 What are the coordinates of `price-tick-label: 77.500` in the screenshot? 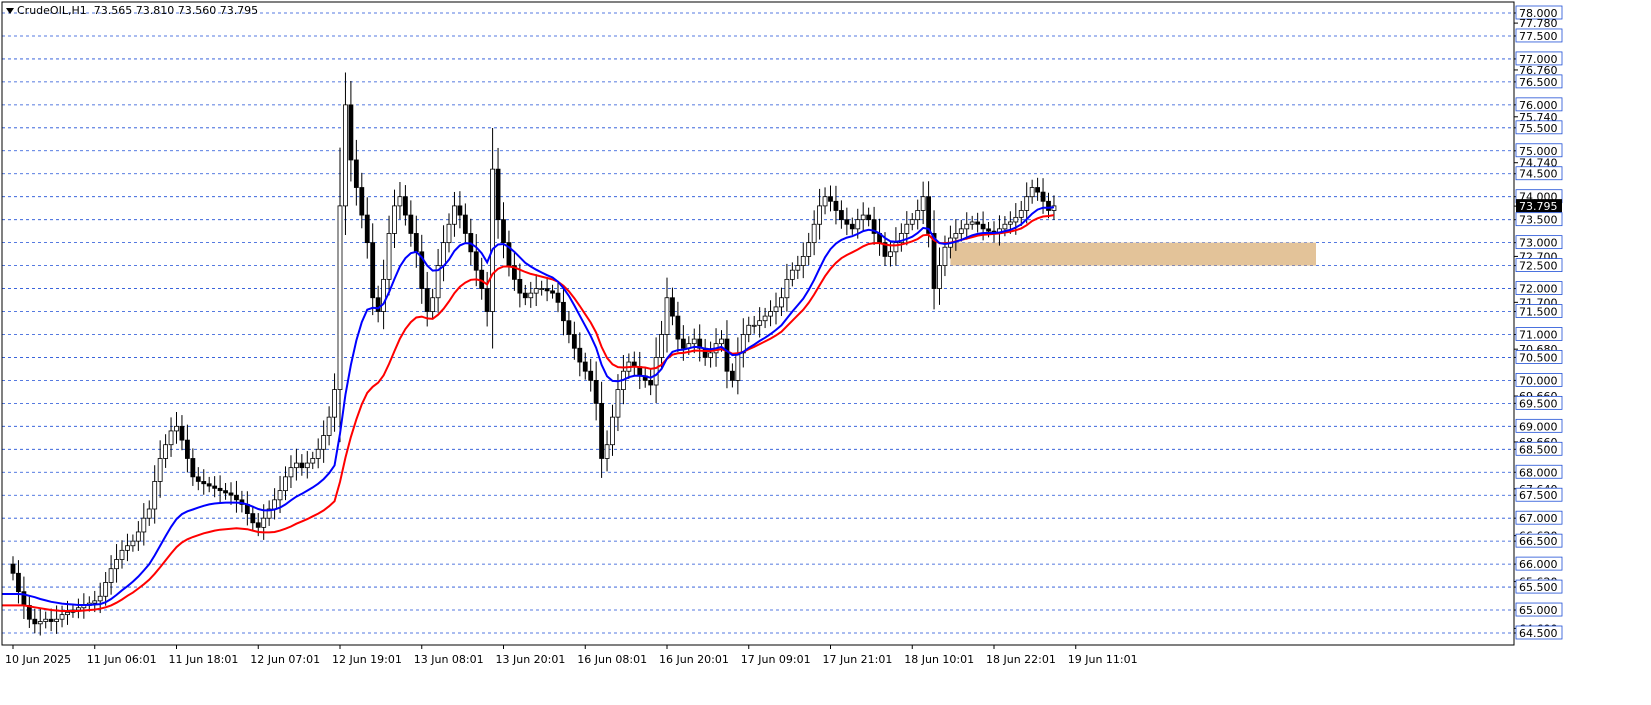 It's located at (1538, 36).